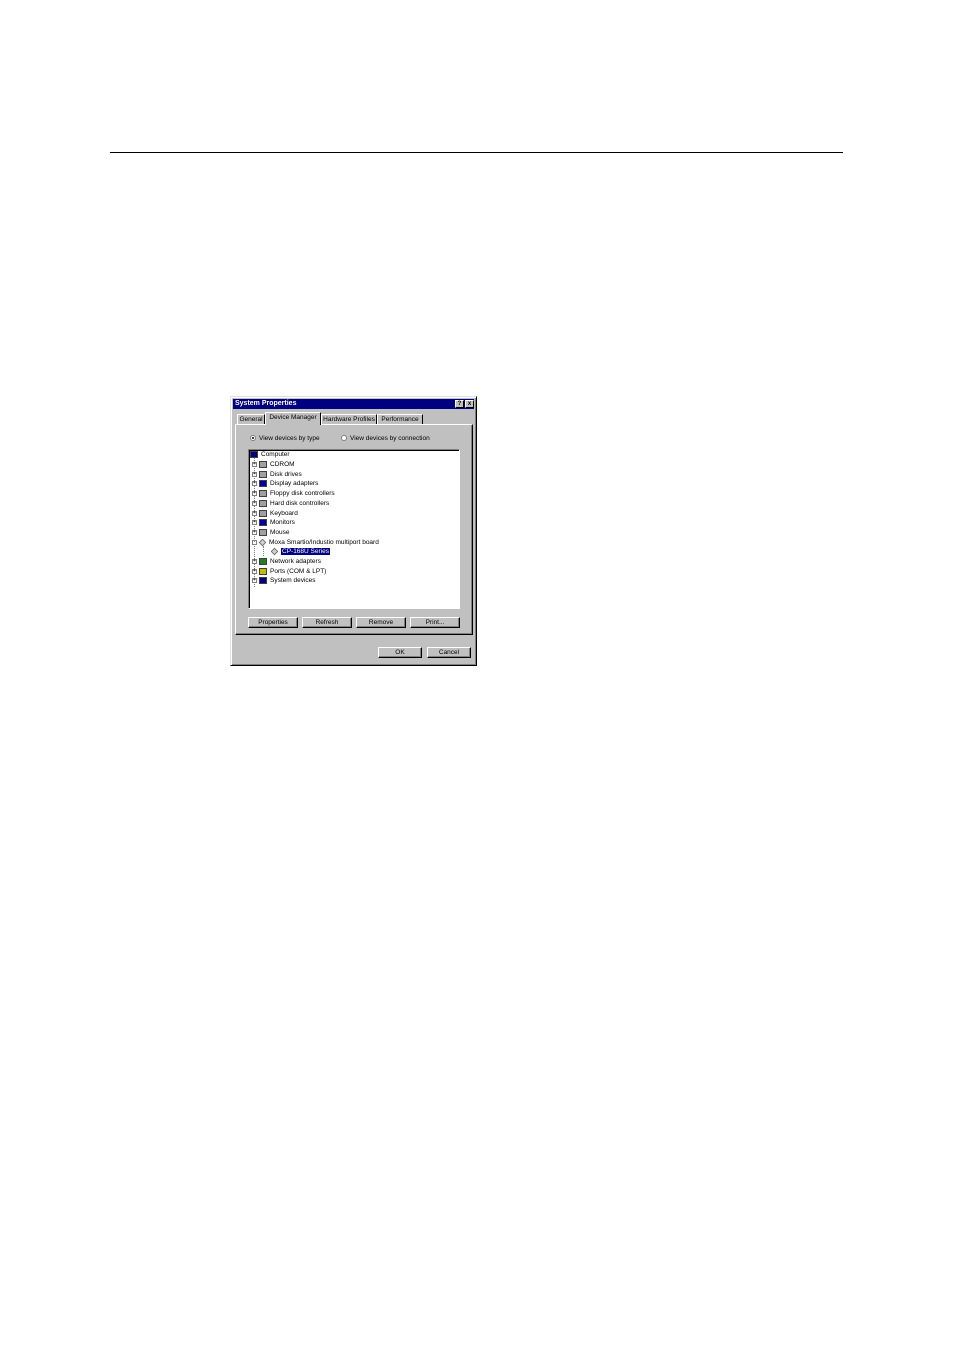  I want to click on ok-button: OK, so click(400, 652).